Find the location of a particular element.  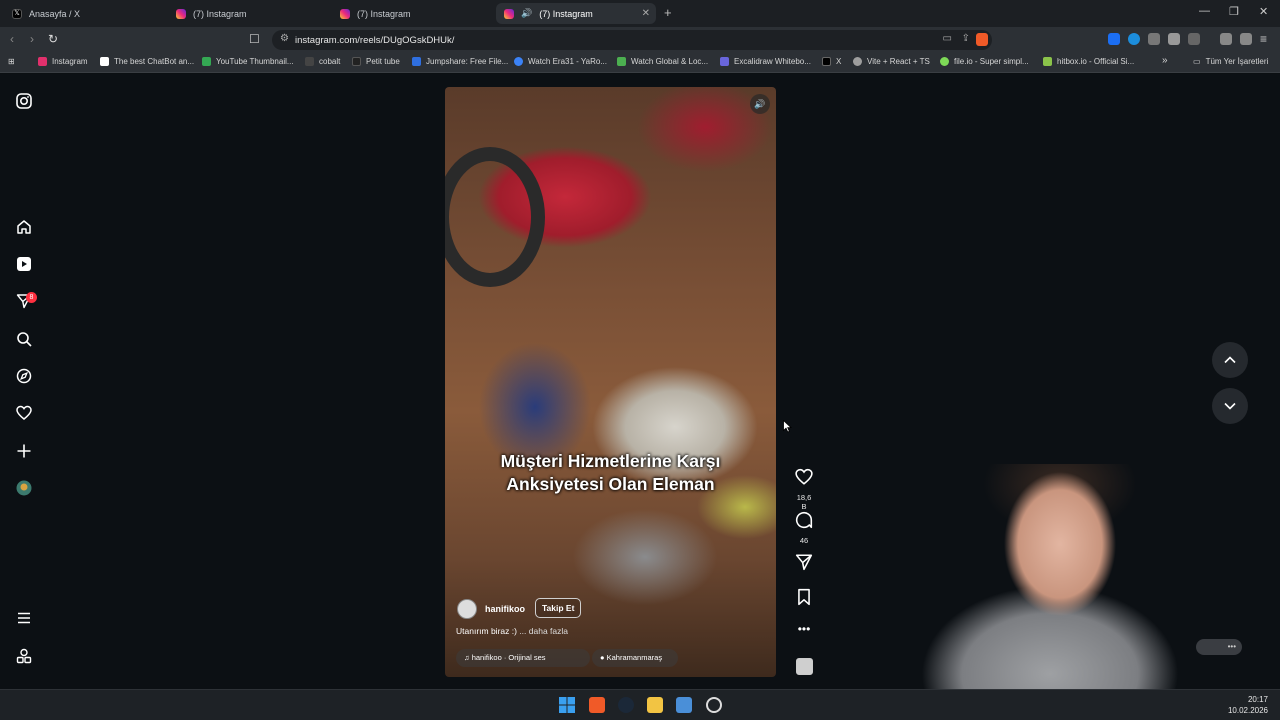

site-settings-icon: ⚙ is located at coordinates (284, 38).